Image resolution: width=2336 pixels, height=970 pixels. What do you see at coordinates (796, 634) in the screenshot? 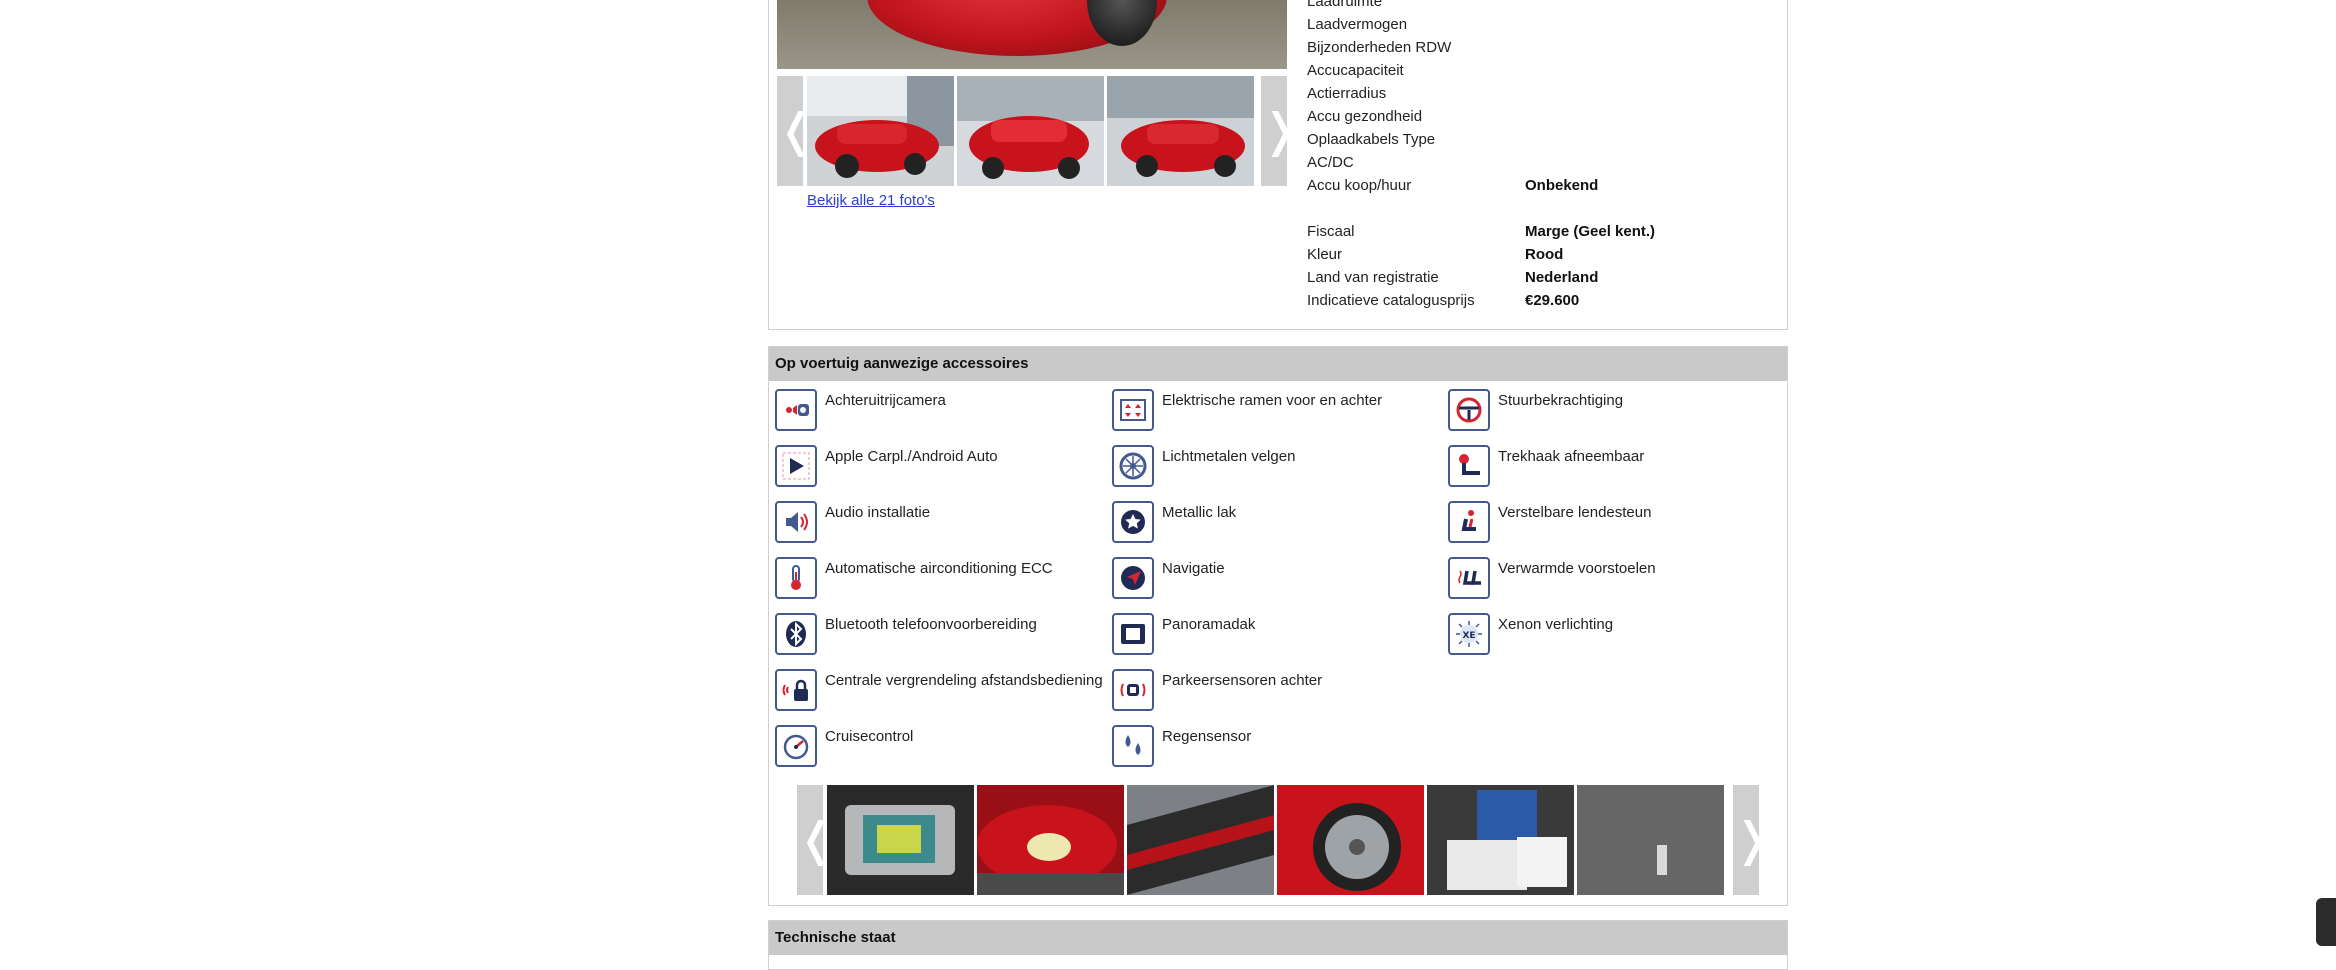
I see `bluetooth-icon` at bounding box center [796, 634].